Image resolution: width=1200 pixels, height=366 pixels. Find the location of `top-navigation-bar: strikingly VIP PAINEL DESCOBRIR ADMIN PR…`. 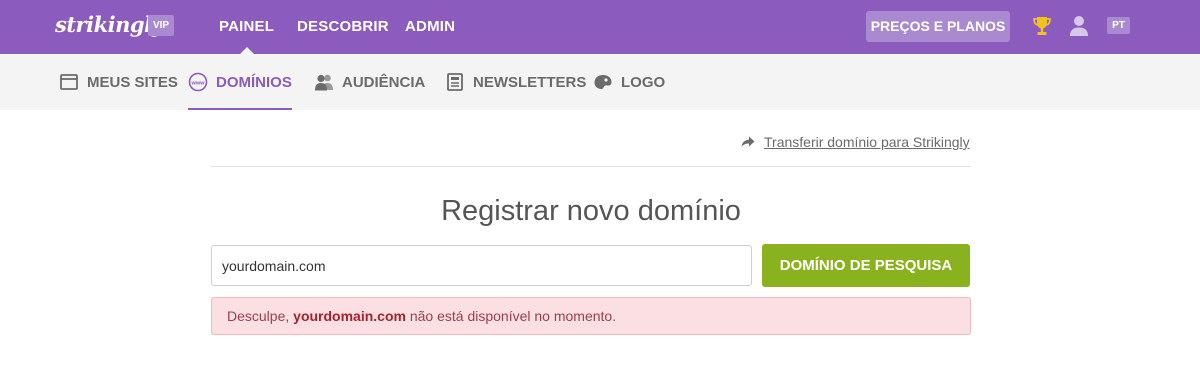

top-navigation-bar: strikingly VIP PAINEL DESCOBRIR ADMIN PR… is located at coordinates (600, 27).